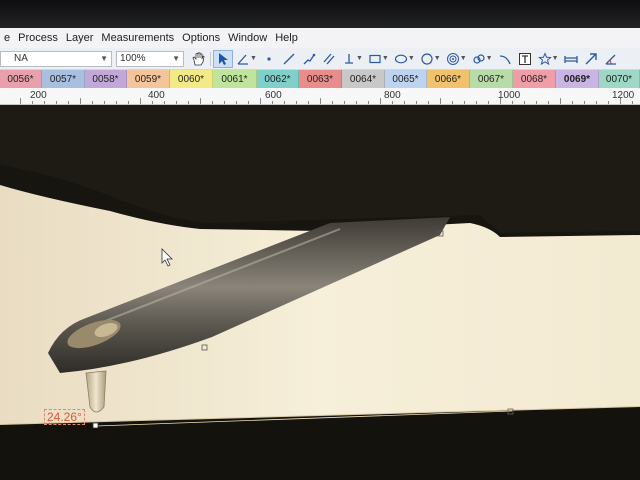  Describe the element at coordinates (611, 59) in the screenshot. I see `angle-measure-icon` at that location.